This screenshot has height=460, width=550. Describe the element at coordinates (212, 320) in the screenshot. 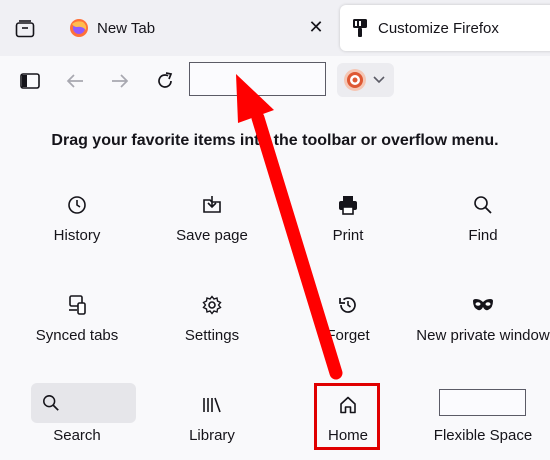

I see `palette-item-settings: Settings` at that location.